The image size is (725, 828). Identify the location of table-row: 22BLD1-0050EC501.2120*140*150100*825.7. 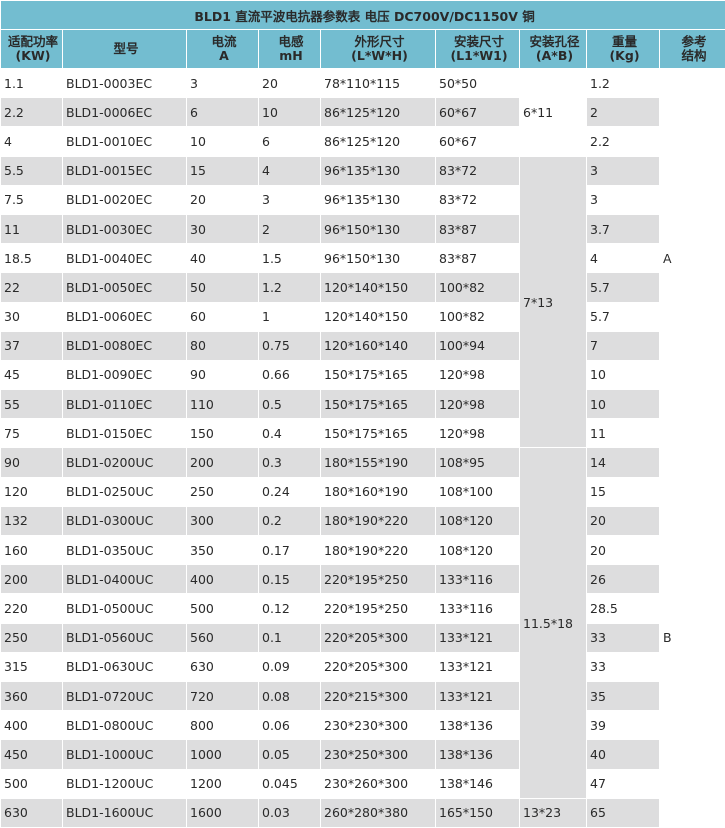
(363, 287).